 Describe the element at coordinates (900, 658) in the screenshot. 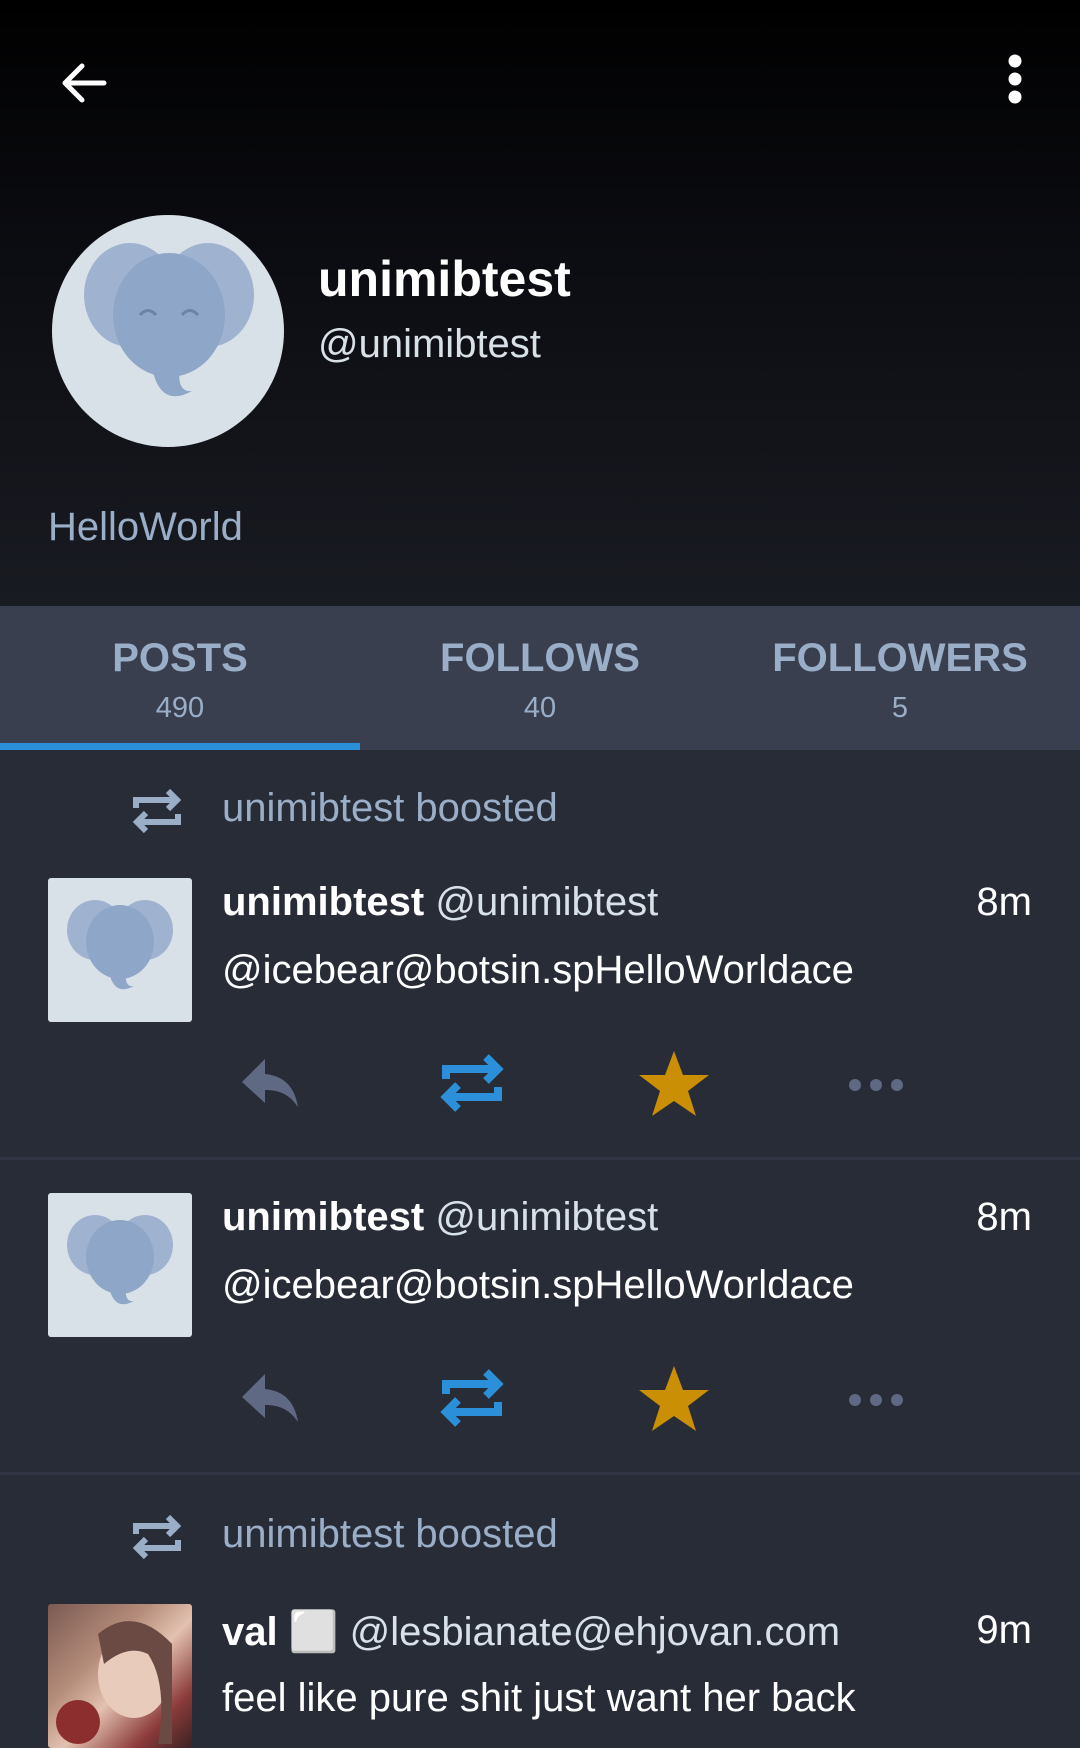

I see `tab-label: FOLLOWERS` at that location.